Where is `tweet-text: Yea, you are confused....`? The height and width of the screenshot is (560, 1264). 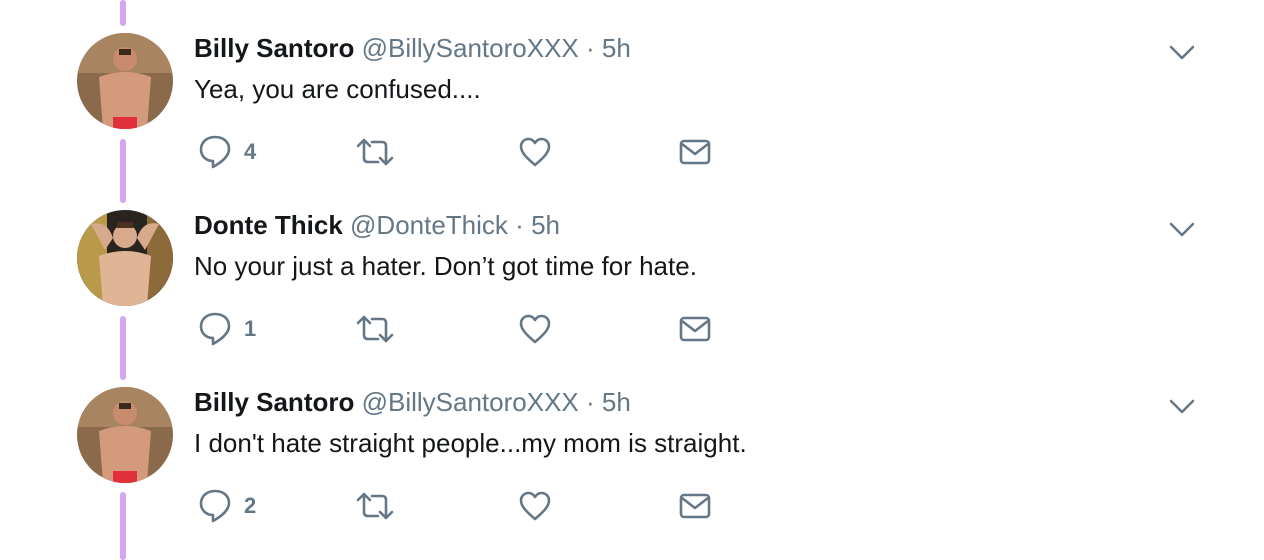 tweet-text: Yea, you are confused.... is located at coordinates (337, 89).